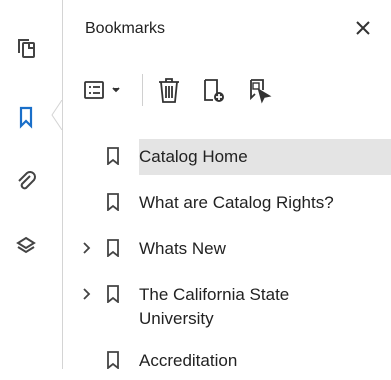 The image size is (391, 380). I want to click on close-icon, so click(363, 28).